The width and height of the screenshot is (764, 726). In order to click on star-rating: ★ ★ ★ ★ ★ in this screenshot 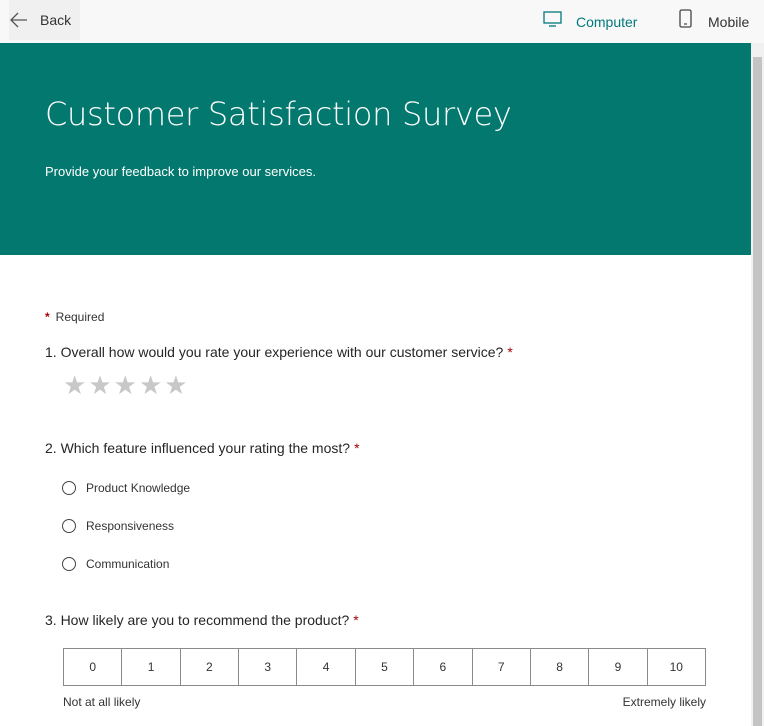, I will do `click(125, 385)`.